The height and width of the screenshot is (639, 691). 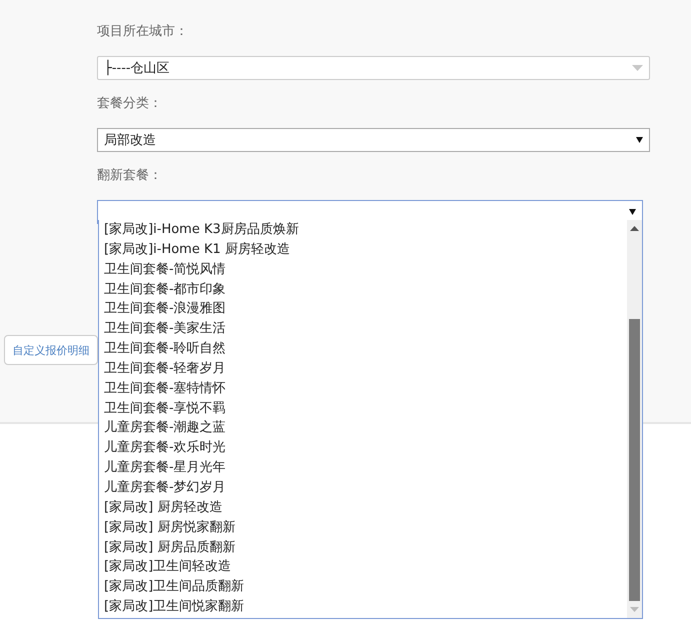 I want to click on dropdown-option: 卫生间套餐-都市印象, so click(x=365, y=290).